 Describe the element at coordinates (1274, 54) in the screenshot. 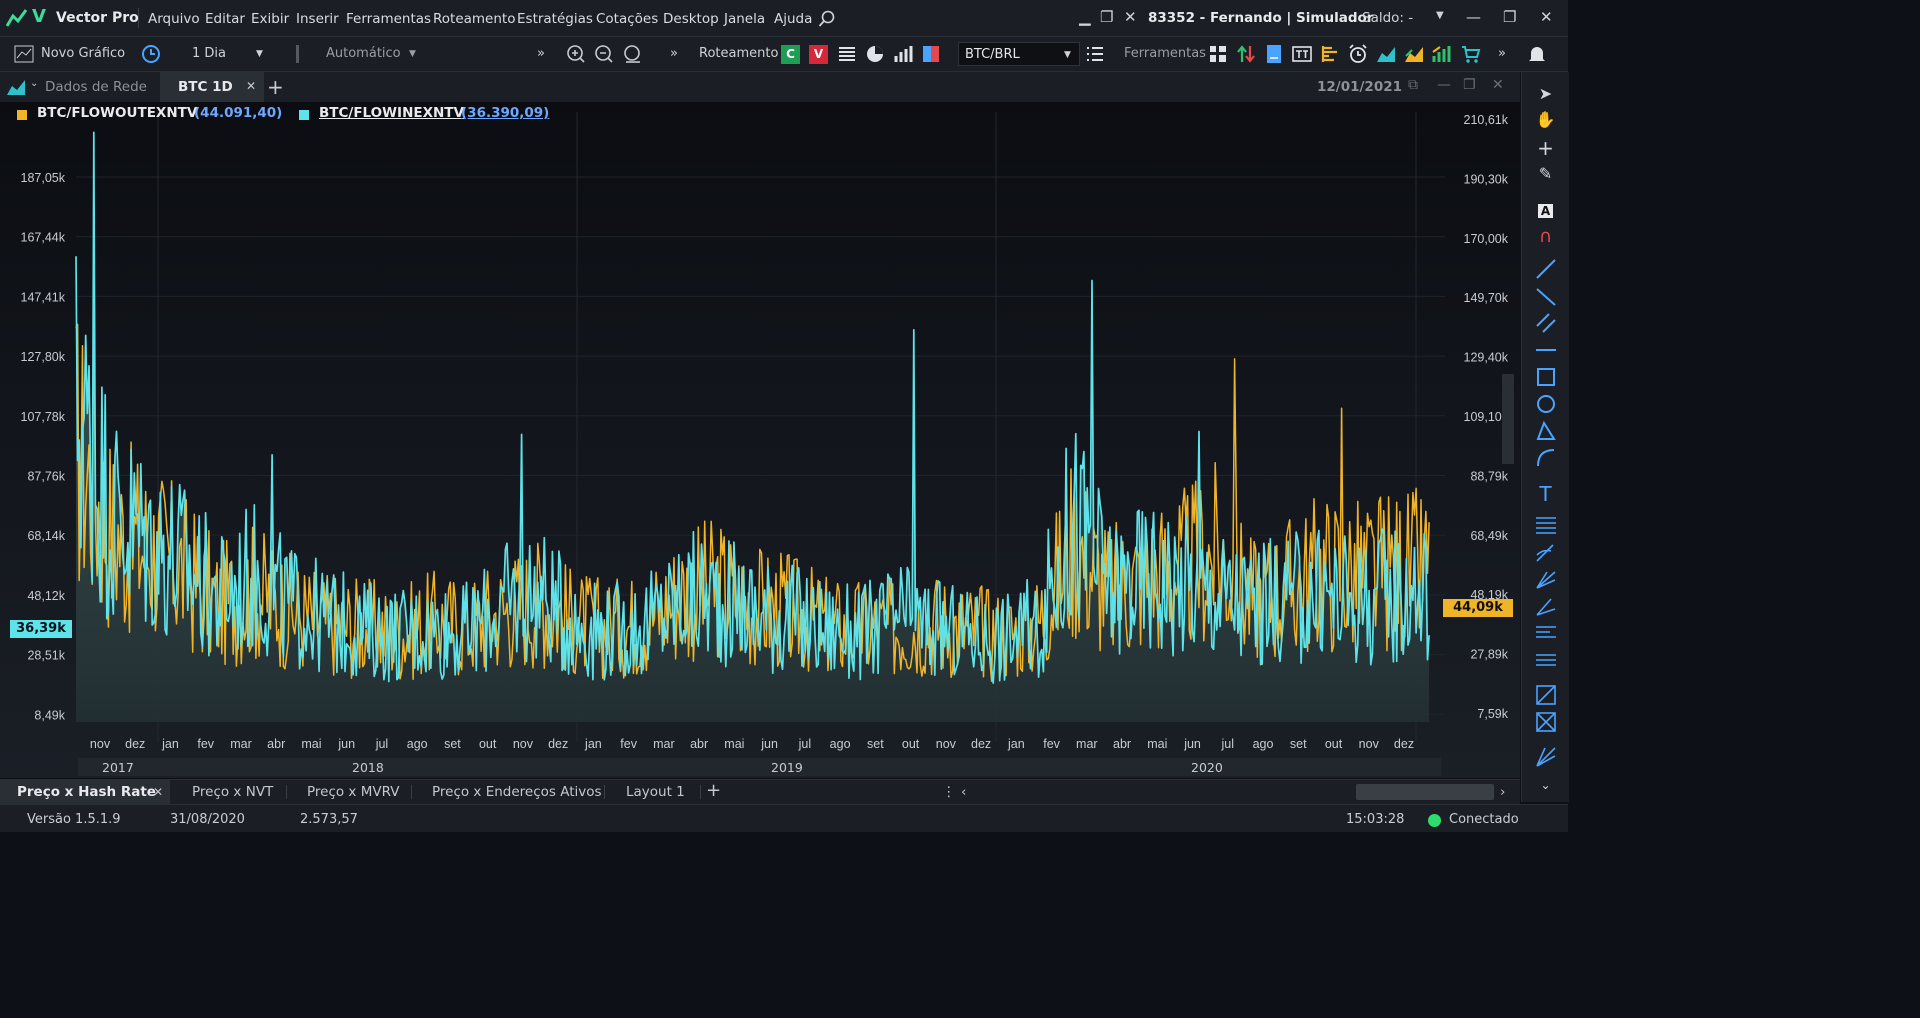

I see `document-icon` at that location.